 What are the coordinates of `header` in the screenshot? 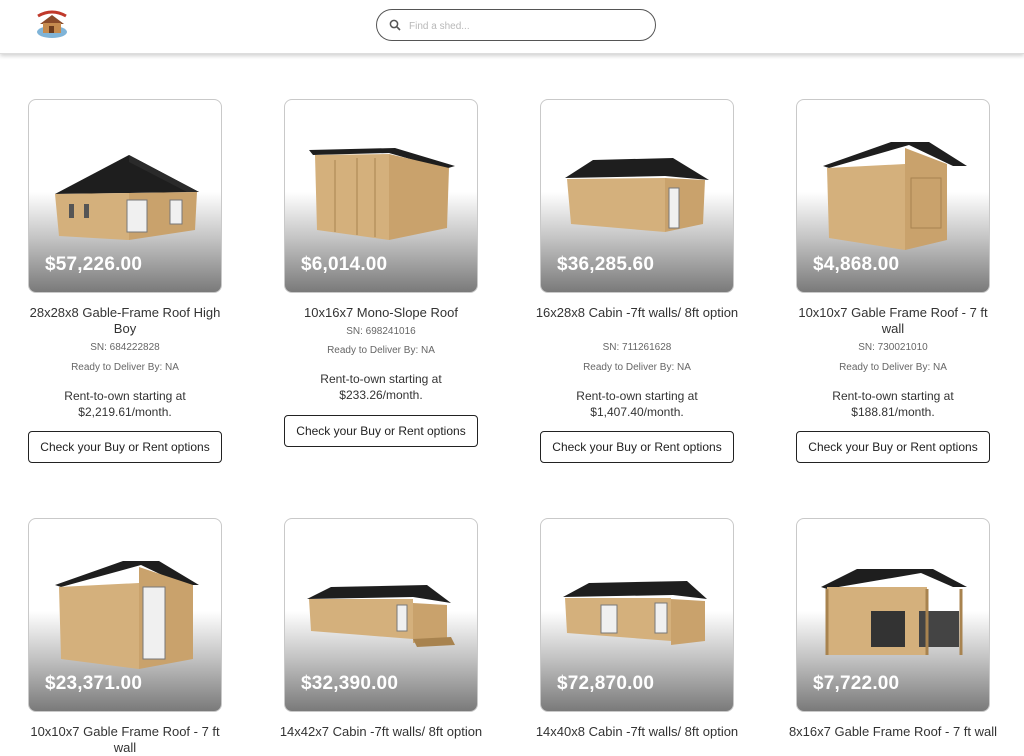 It's located at (512, 27).